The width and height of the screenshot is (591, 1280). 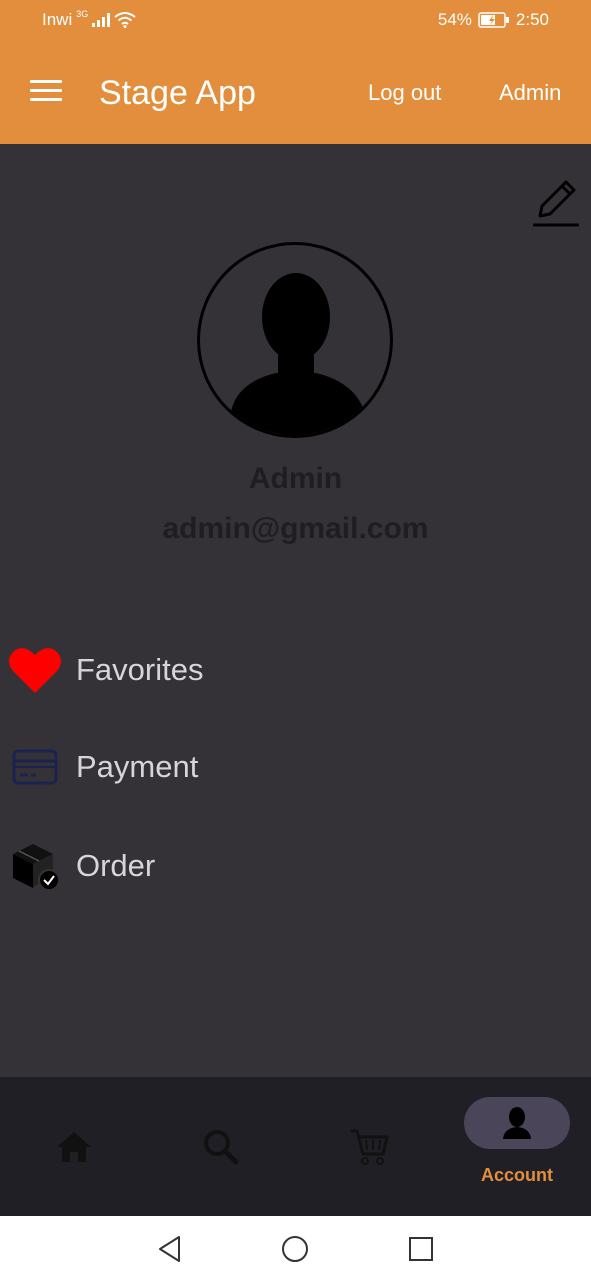 I want to click on menu-item-label: Favorites, so click(x=140, y=669).